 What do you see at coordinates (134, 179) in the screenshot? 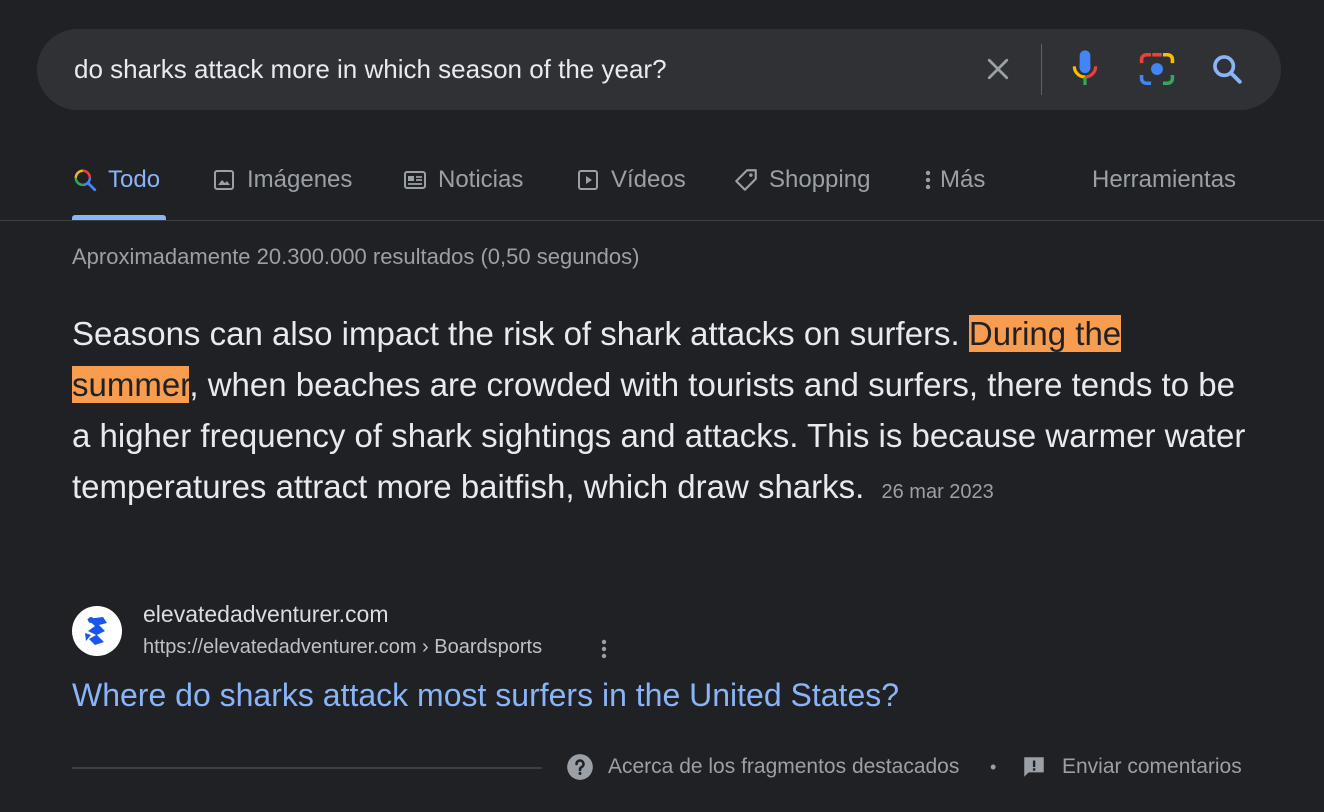
I see `tab-label: Todo` at bounding box center [134, 179].